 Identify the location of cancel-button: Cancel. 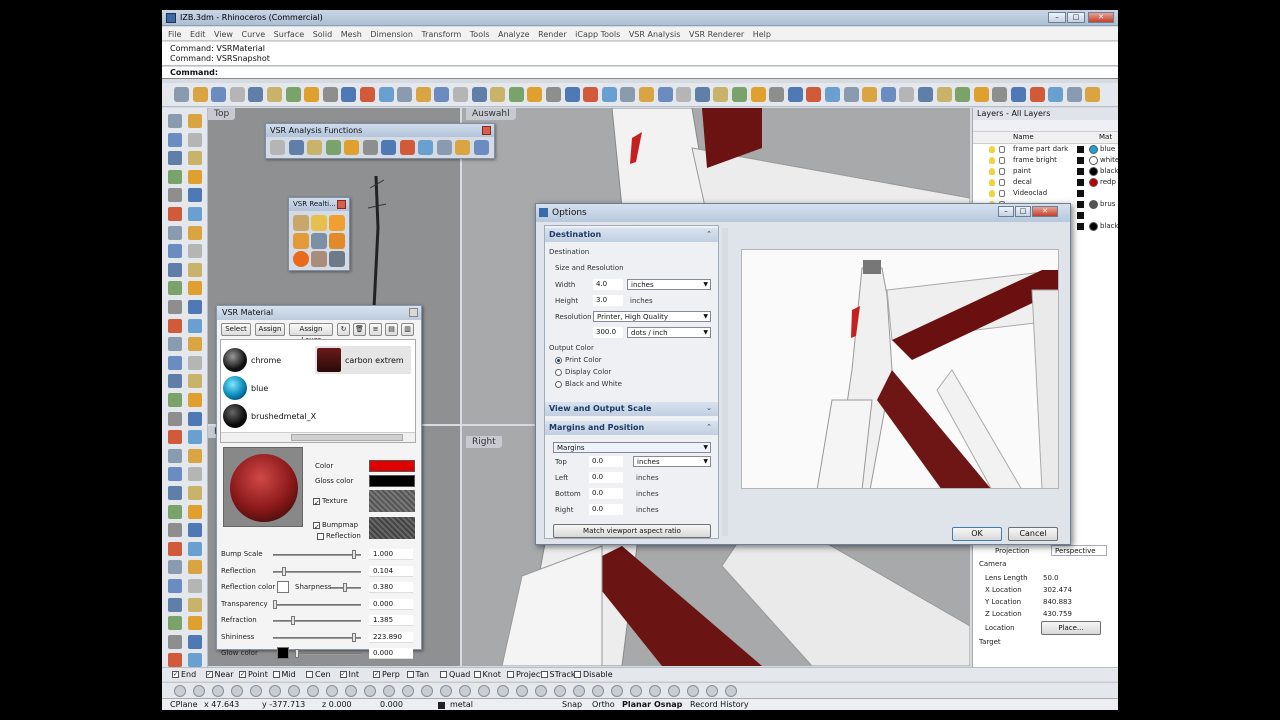
(1033, 534).